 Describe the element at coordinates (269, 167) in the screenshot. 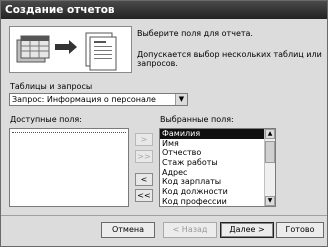

I see `selected-fields-scrollbar: ▲ ▼` at that location.